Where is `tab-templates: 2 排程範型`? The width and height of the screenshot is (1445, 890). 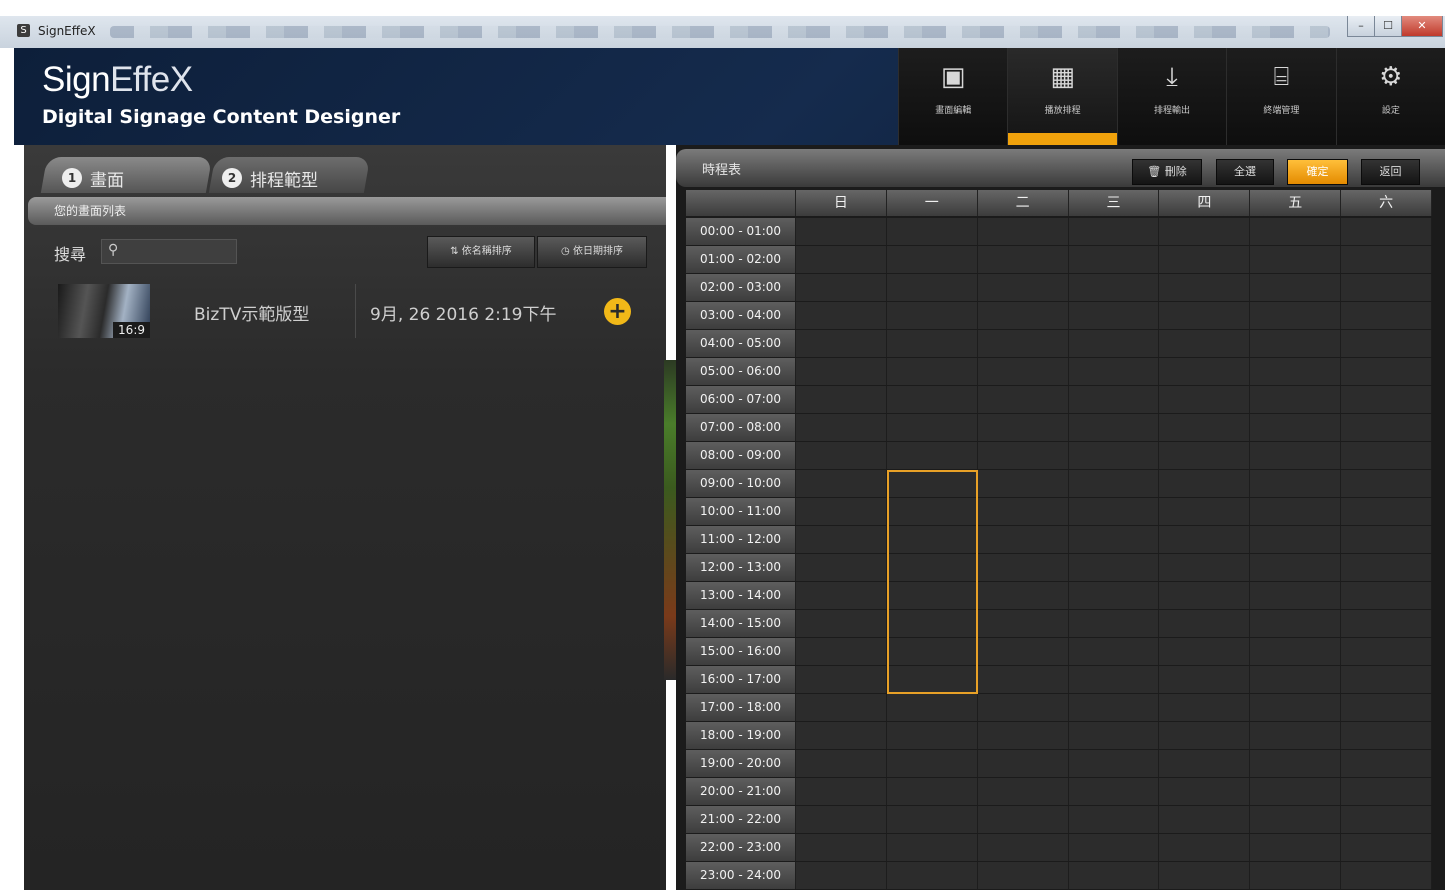
tab-templates: 2 排程範型 is located at coordinates (270, 178).